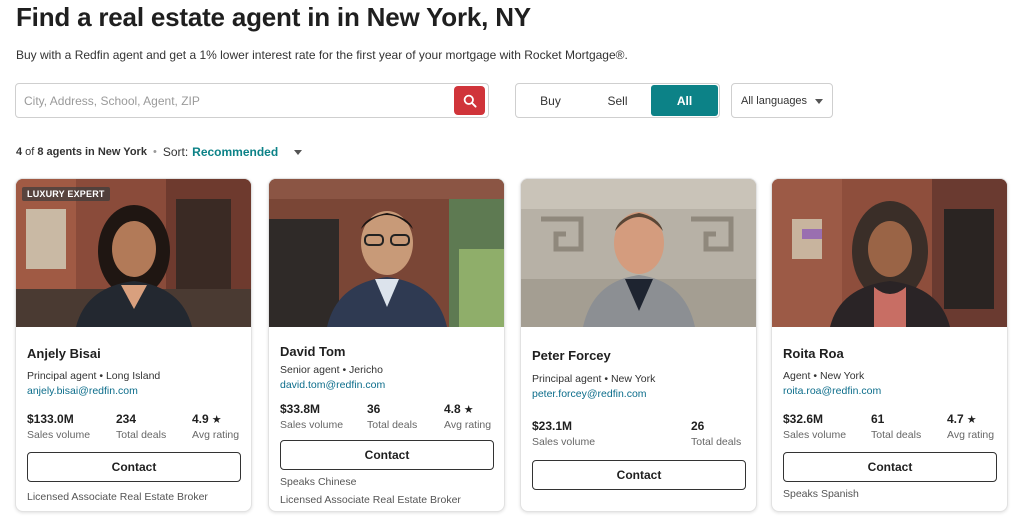 The height and width of the screenshot is (524, 1024). What do you see at coordinates (374, 409) in the screenshot?
I see `total-deals-value: 36` at bounding box center [374, 409].